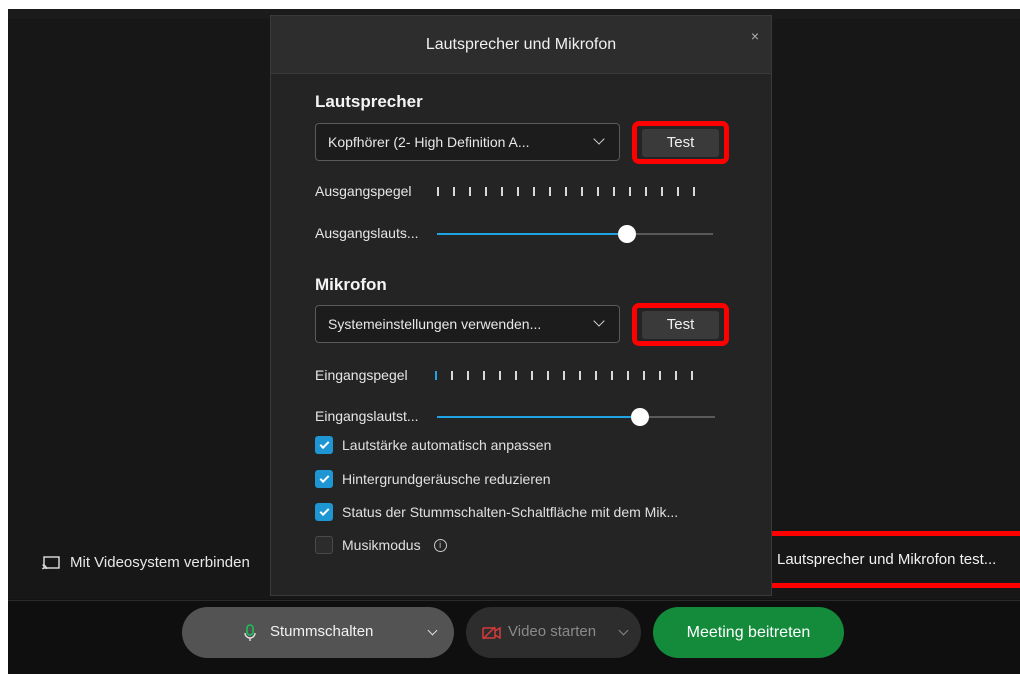 The image size is (1020, 674). Describe the element at coordinates (640, 417) in the screenshot. I see `input-volume-thumb` at that location.